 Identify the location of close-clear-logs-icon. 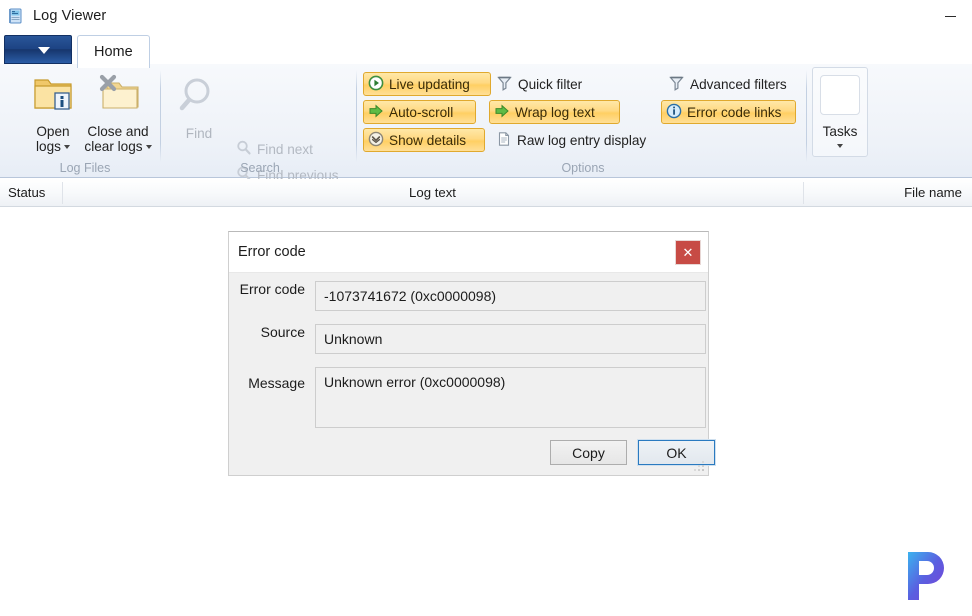
(118, 96).